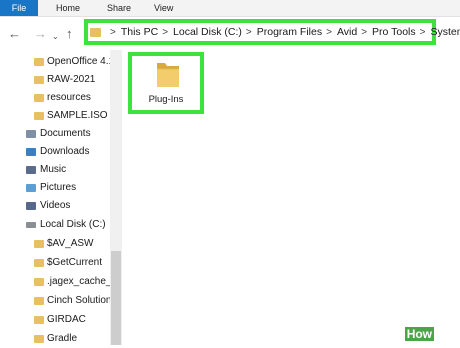  What do you see at coordinates (347, 32) in the screenshot?
I see `breadcrumb-avid: Avid` at bounding box center [347, 32].